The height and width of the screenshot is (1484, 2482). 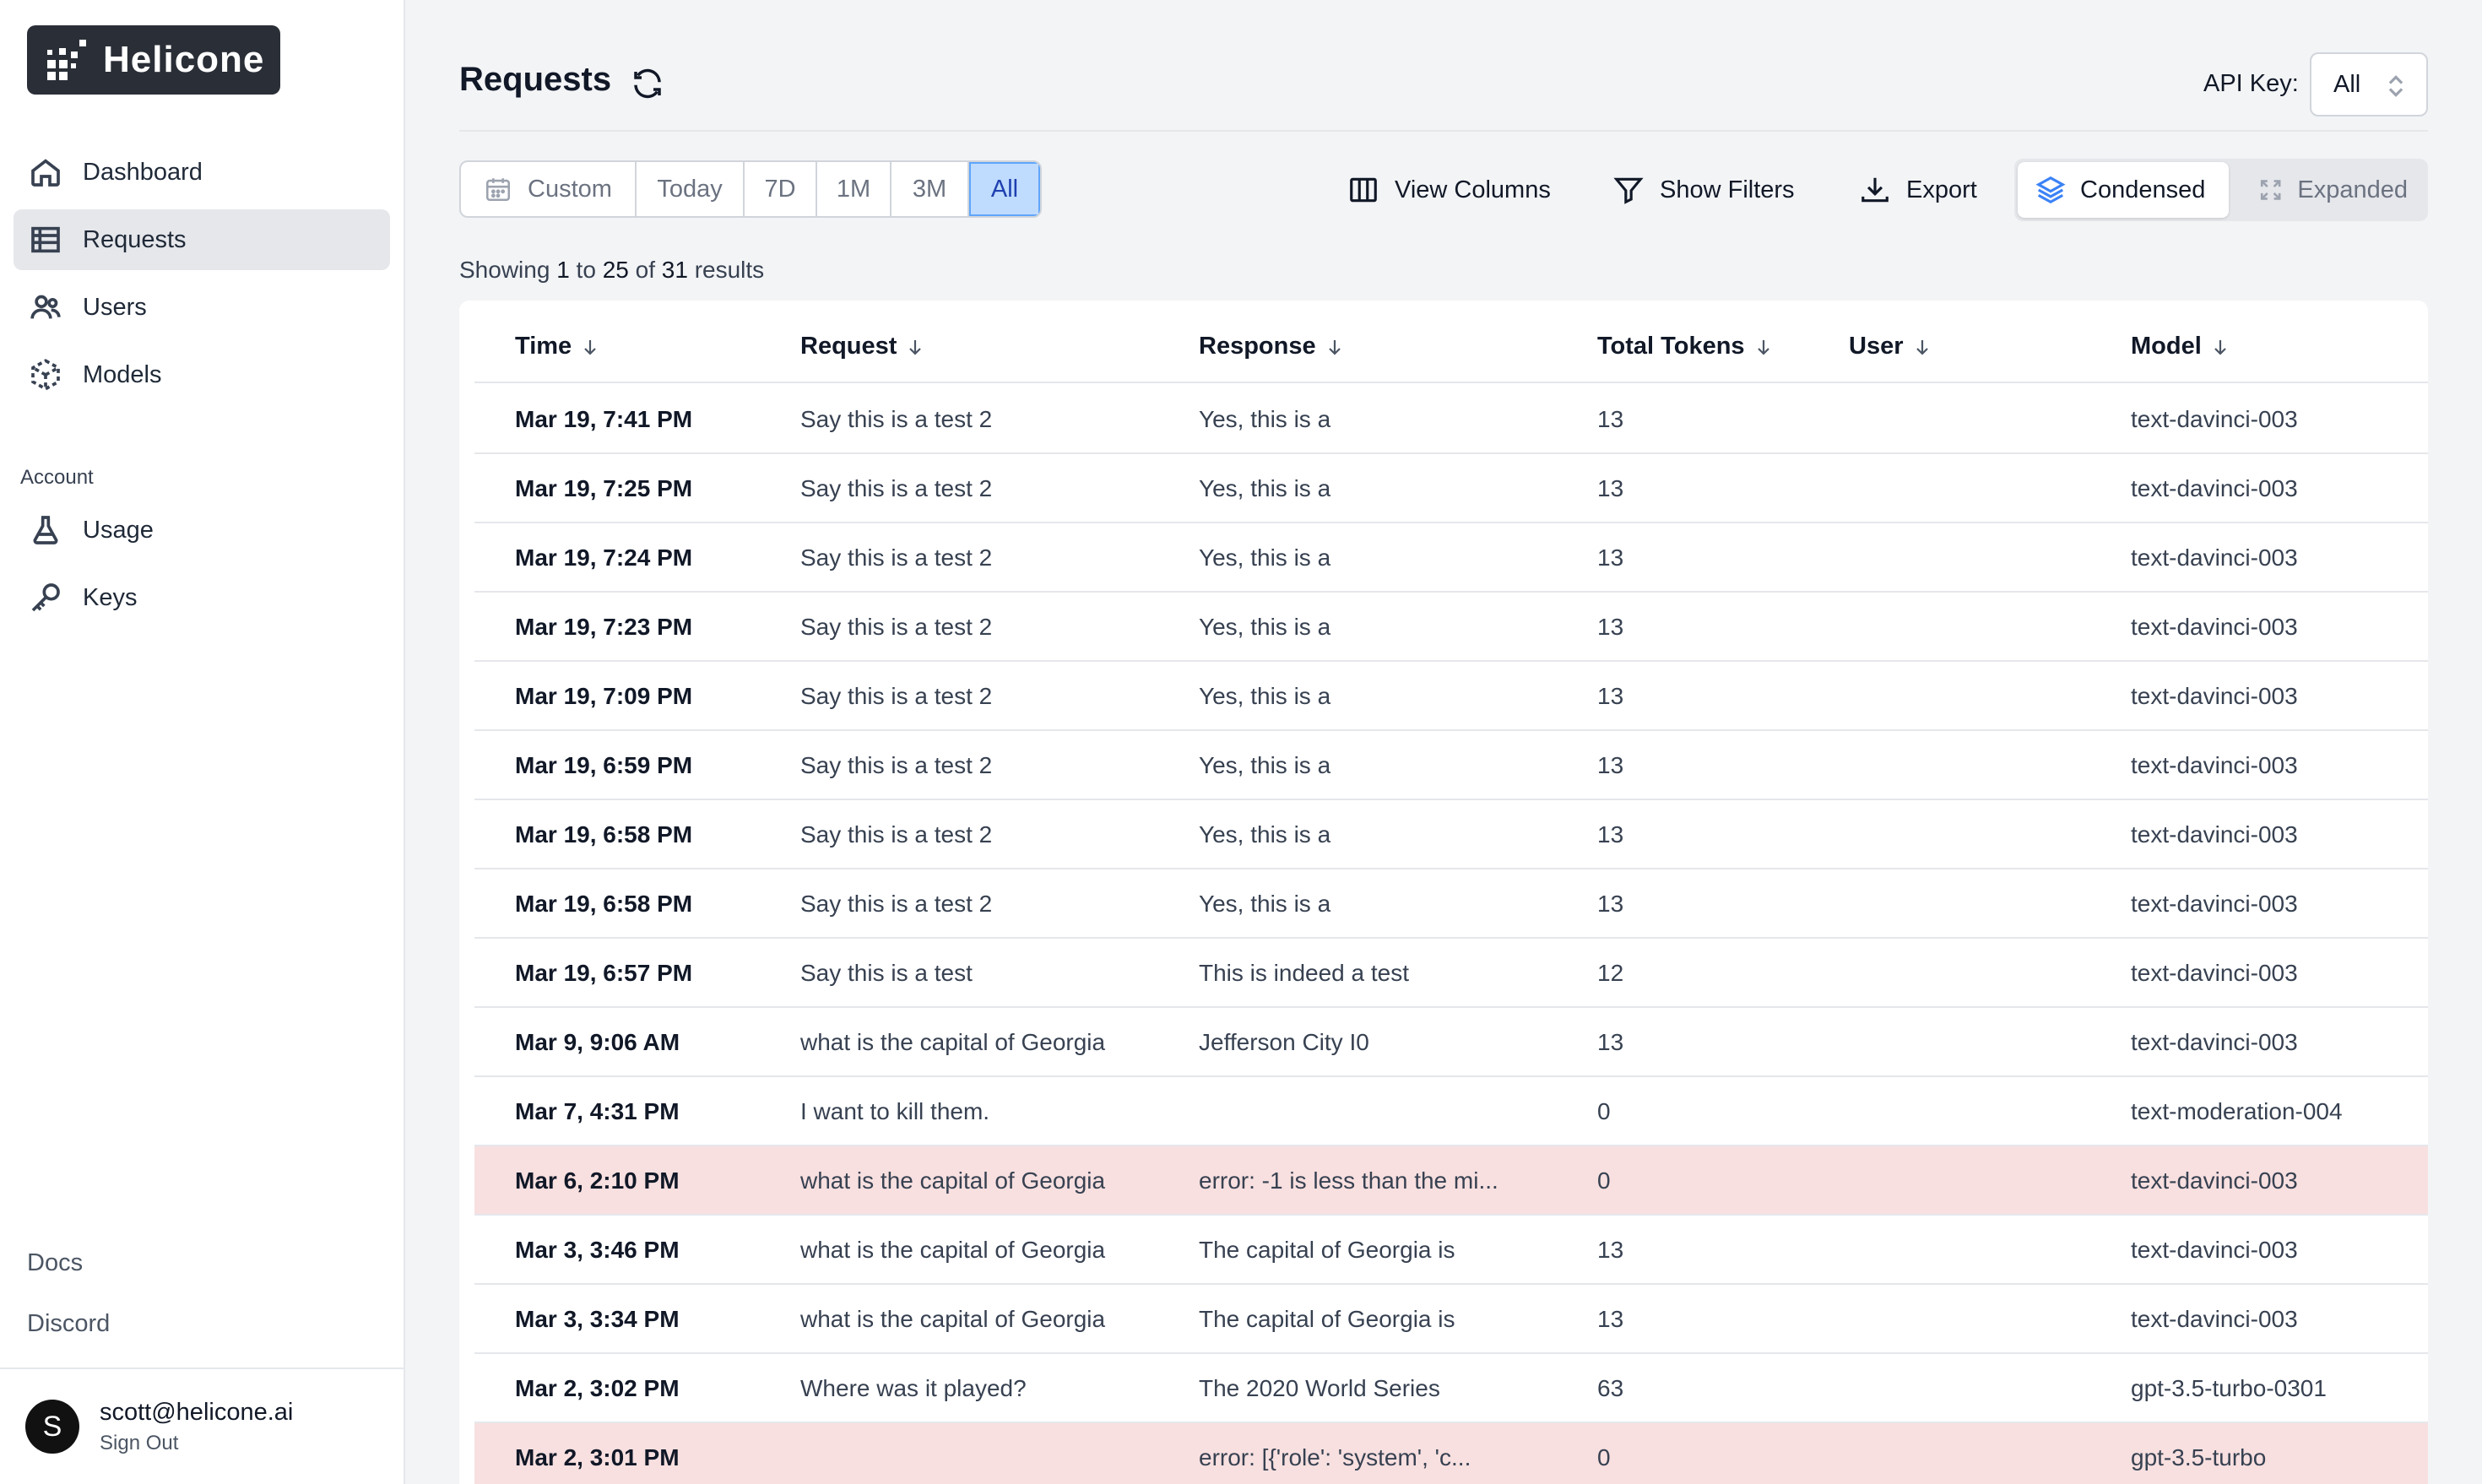 What do you see at coordinates (862, 346) in the screenshot?
I see `column-header-request: Request` at bounding box center [862, 346].